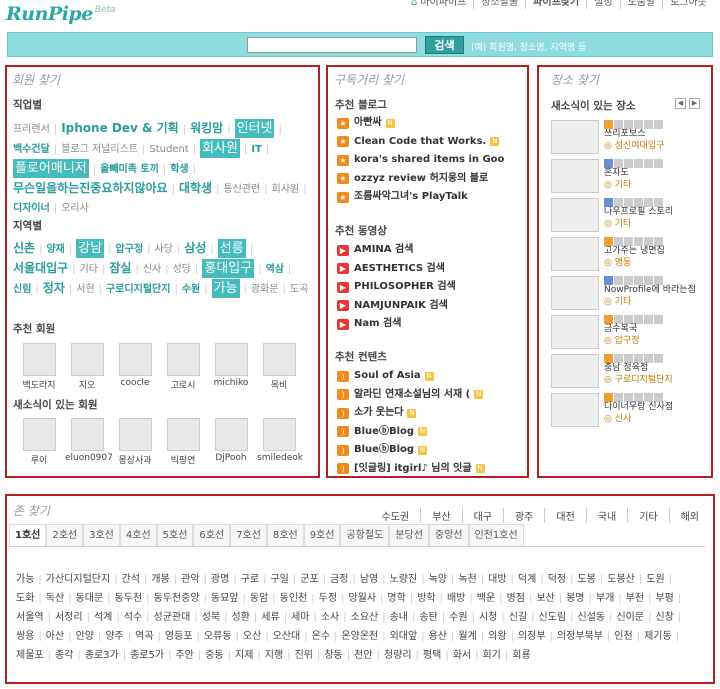  I want to click on list-item: ★ Clean Code that Works. N, so click(420, 142).